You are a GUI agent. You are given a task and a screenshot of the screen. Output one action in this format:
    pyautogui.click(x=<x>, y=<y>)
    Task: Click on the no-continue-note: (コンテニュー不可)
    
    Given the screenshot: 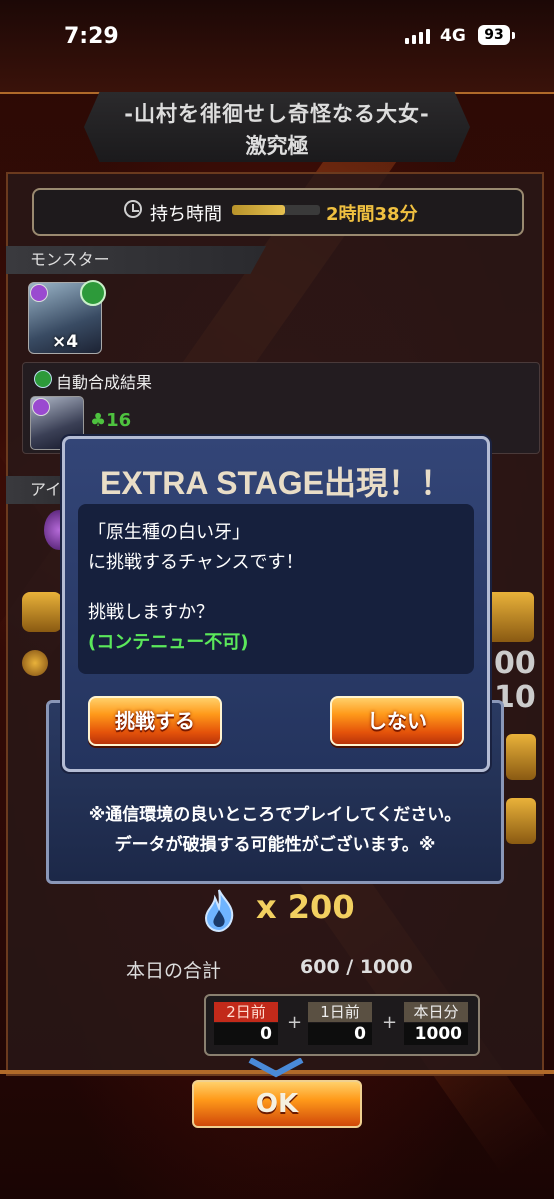 What is the action you would take?
    pyautogui.click(x=168, y=642)
    